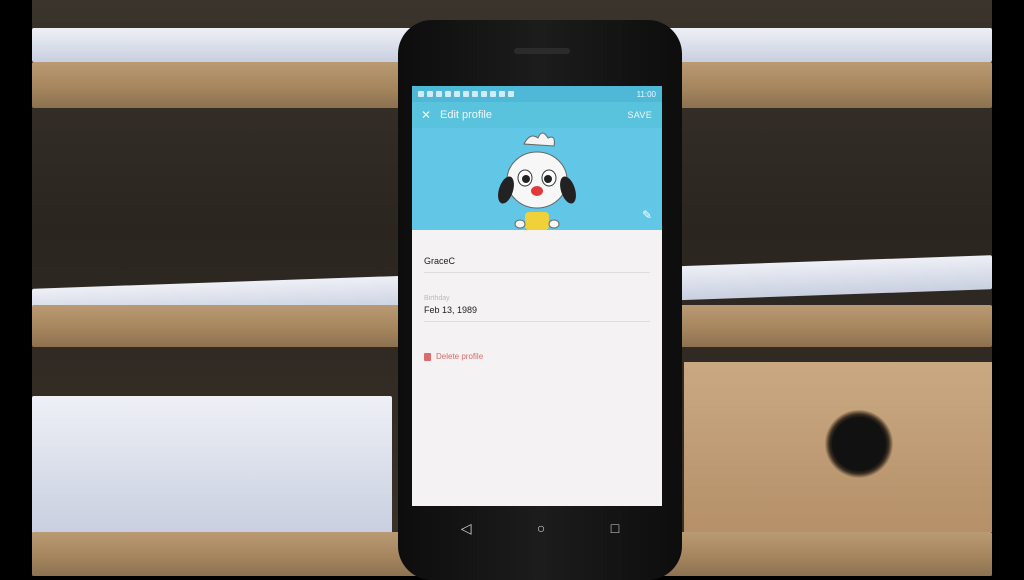  Describe the element at coordinates (466, 115) in the screenshot. I see `page-title: Edit profile` at that location.